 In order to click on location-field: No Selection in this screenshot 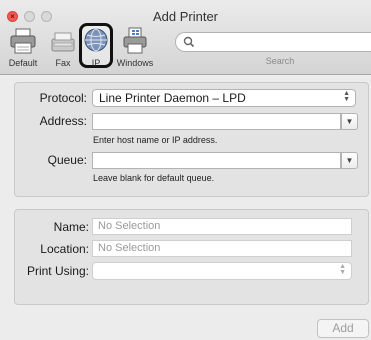, I will do `click(222, 248)`.